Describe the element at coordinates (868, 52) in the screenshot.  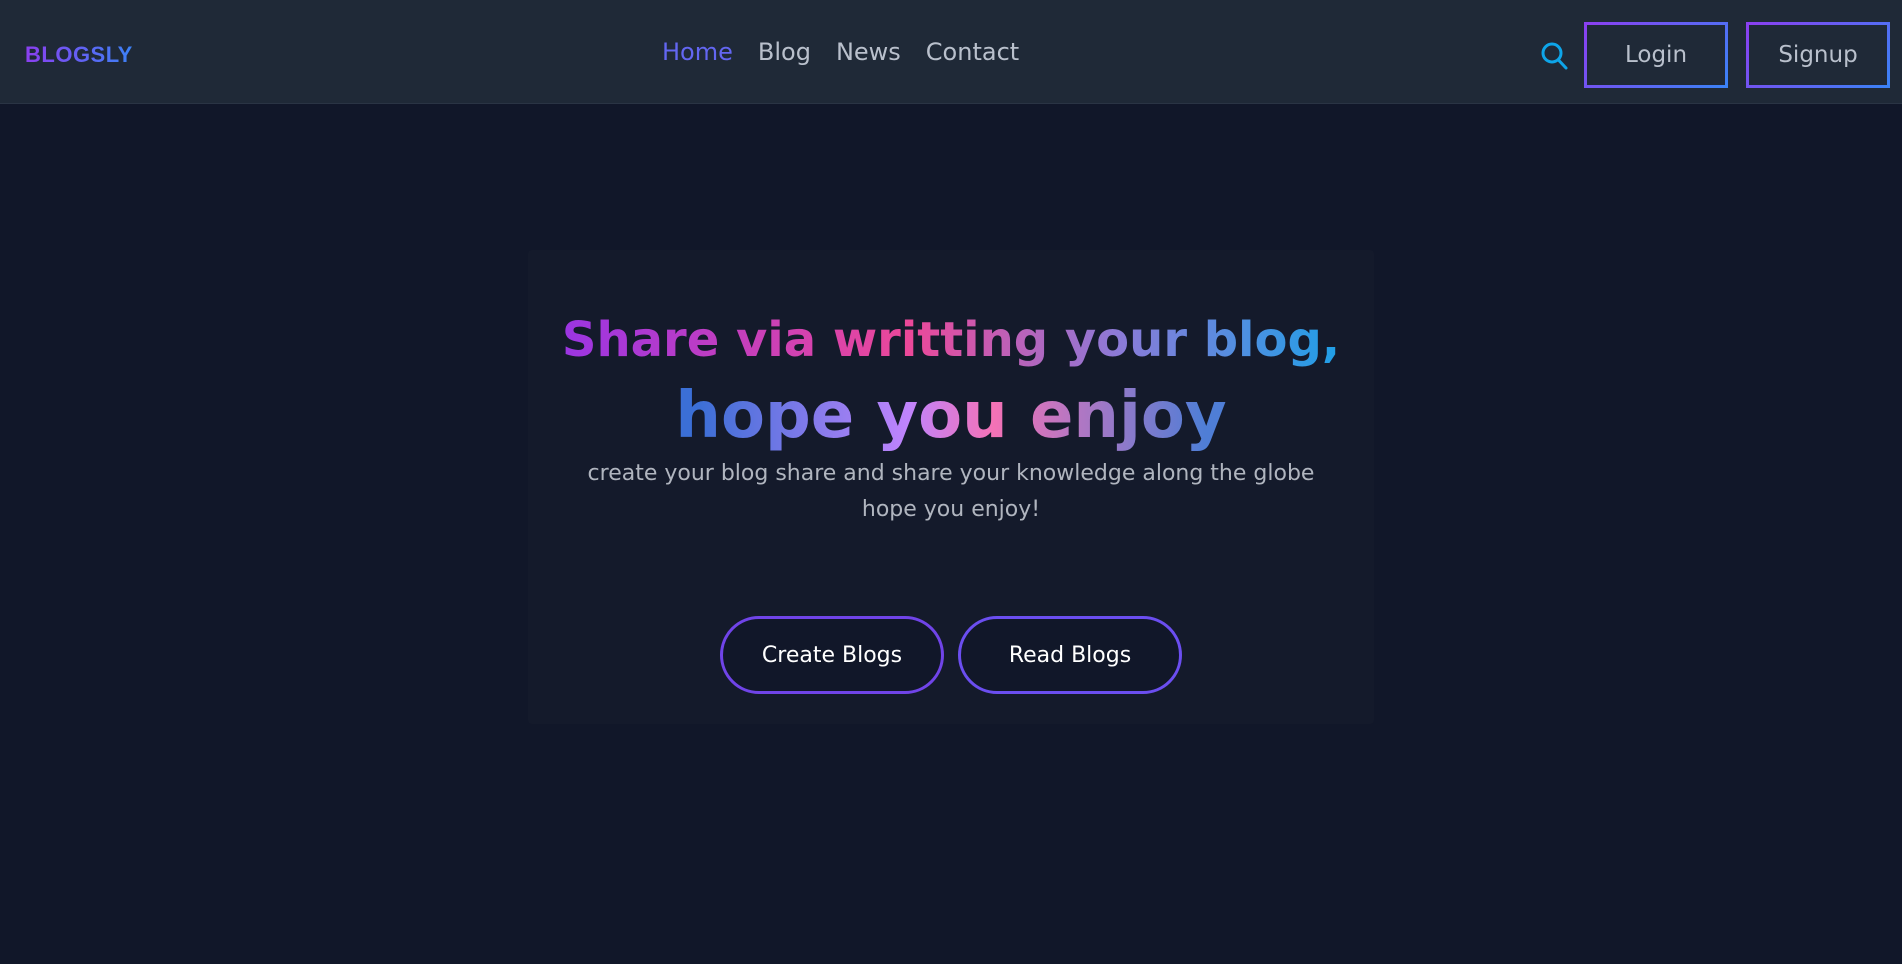
I see `nav-link-news: News` at that location.